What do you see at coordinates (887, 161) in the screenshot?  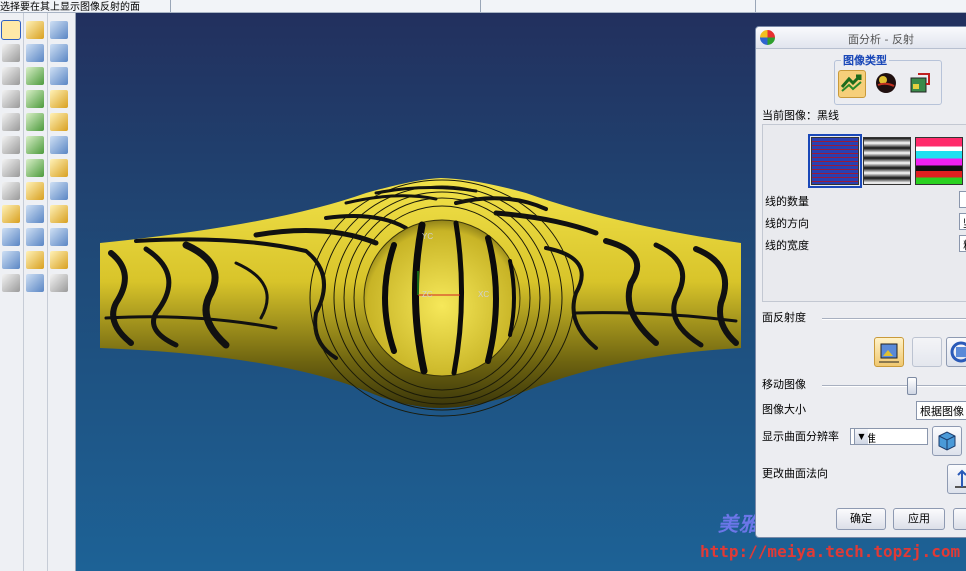 I see `image-swatch-gray-bands` at bounding box center [887, 161].